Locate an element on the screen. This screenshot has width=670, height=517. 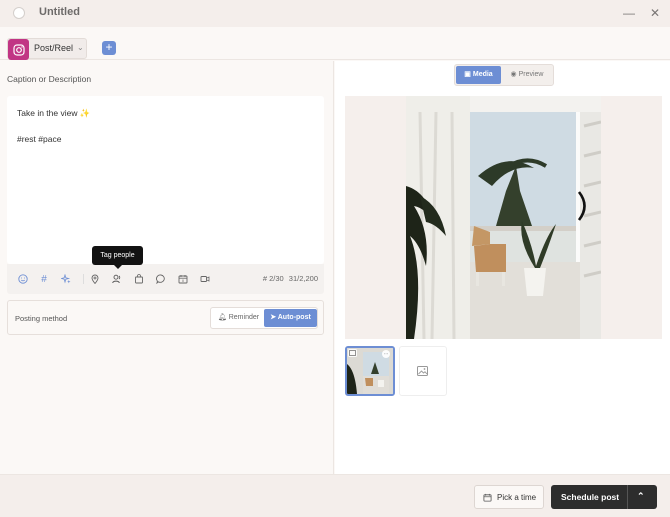
media-thumbnail: ··· is located at coordinates (370, 371).